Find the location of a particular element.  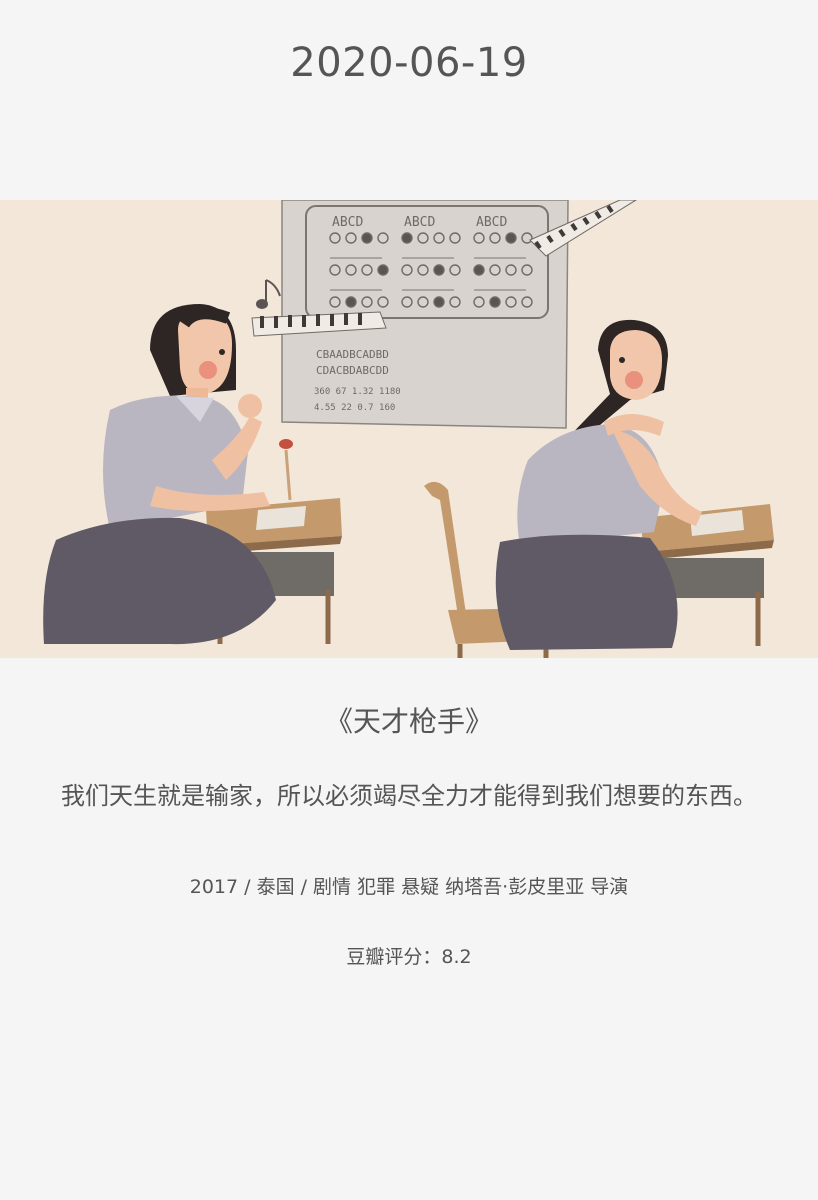

answer-code-line-1: CBAADBCADBD is located at coordinates (352, 354).